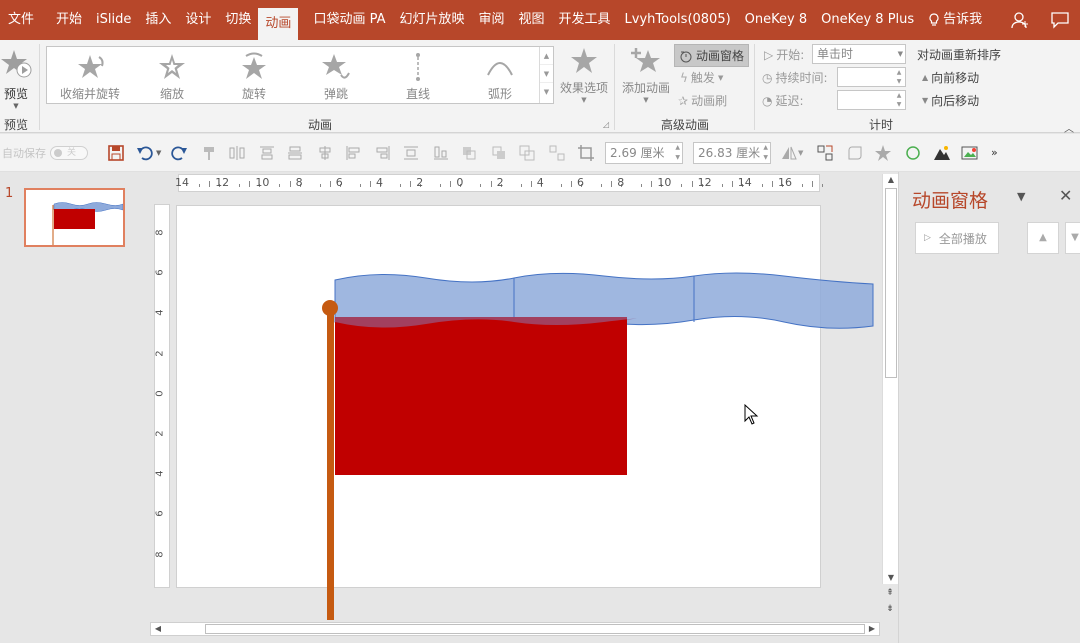  Describe the element at coordinates (1072, 238) in the screenshot. I see `move-down-button: ▼` at that location.